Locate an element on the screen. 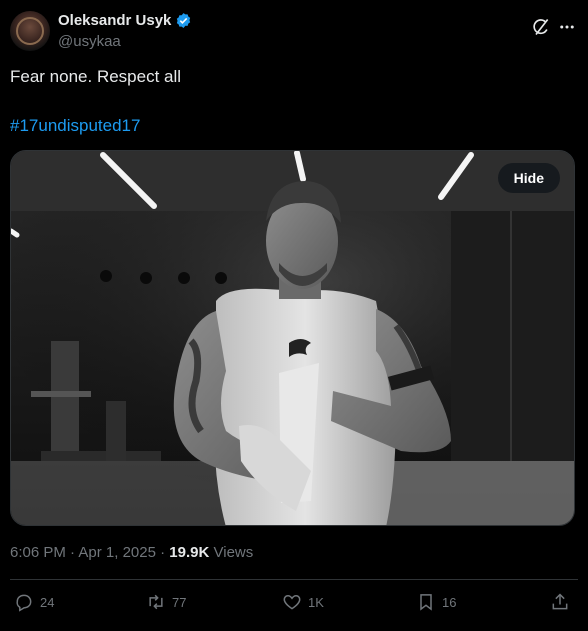 This screenshot has height=631, width=588. like-count: 1K is located at coordinates (316, 602).